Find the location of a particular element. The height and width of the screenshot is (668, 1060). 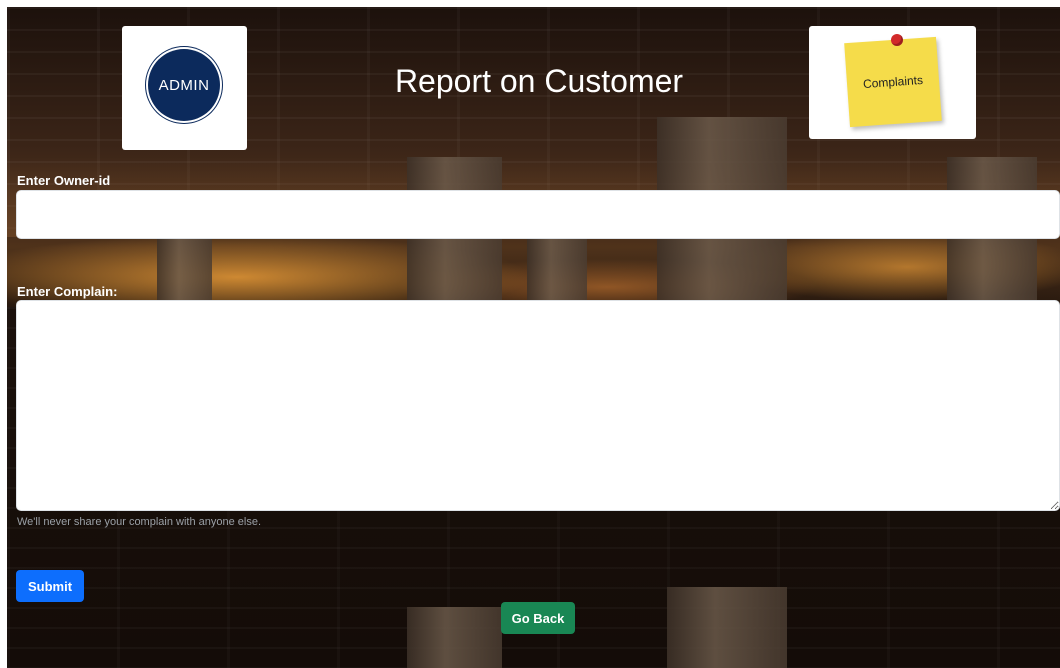

admin-badge-icon: ADMIN is located at coordinates (184, 85).